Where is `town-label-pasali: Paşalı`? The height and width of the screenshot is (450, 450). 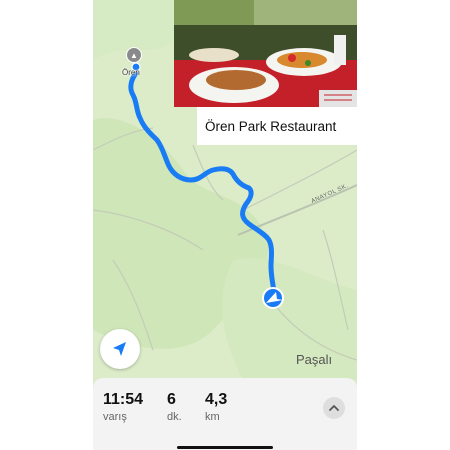
town-label-pasali: Paşalı is located at coordinates (314, 359).